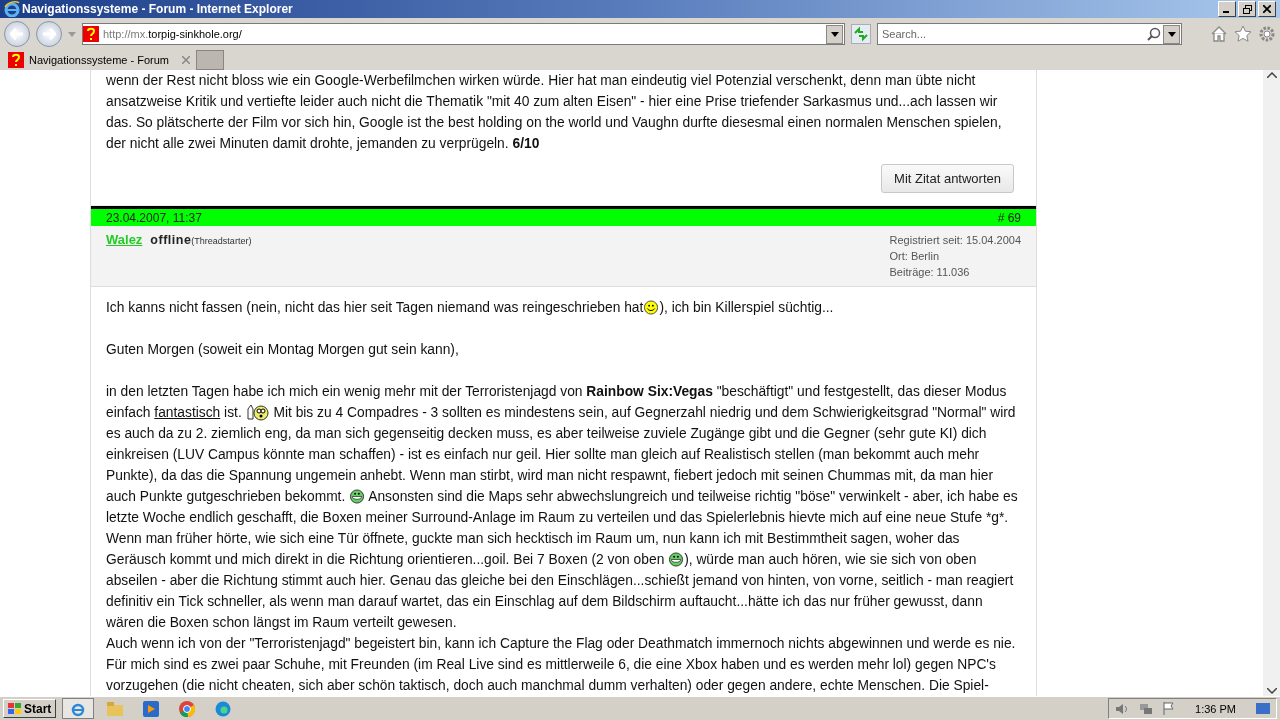  I want to click on search-icon, so click(1154, 34).